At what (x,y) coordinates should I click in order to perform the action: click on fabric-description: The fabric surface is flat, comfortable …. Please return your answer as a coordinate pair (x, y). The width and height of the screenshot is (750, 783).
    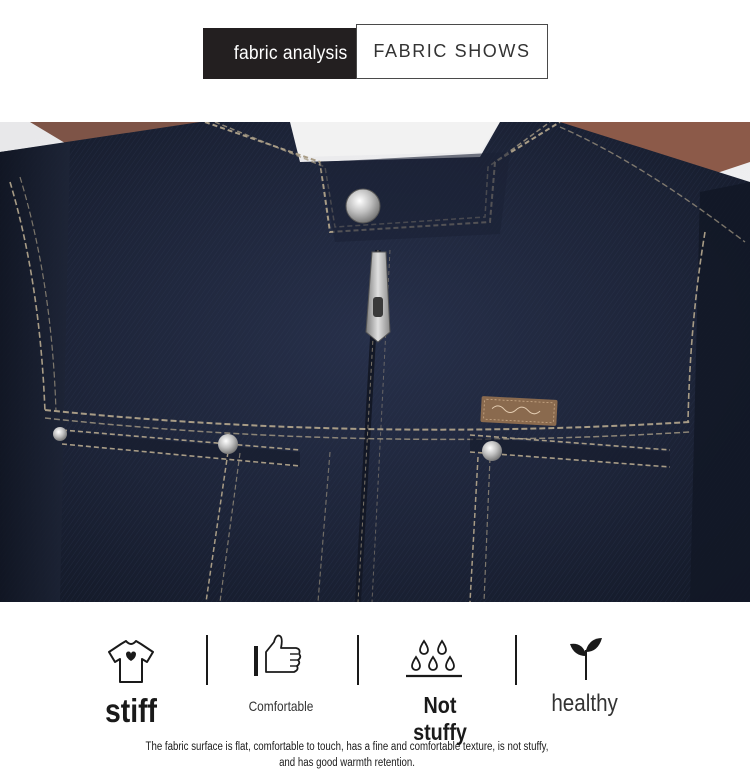
    Looking at the image, I should click on (347, 755).